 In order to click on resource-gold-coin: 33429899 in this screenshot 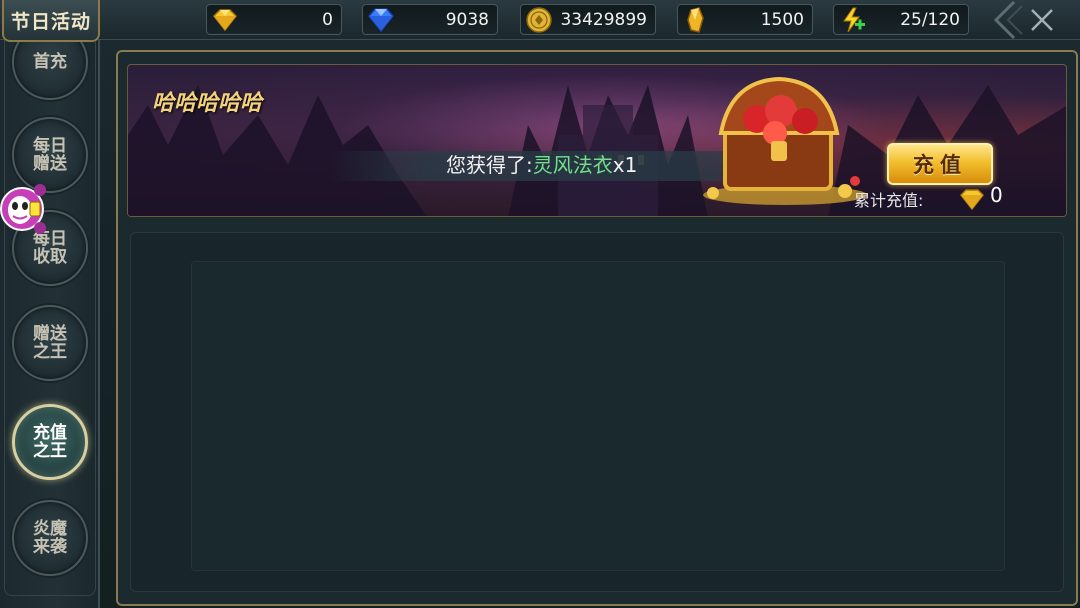, I will do `click(588, 19)`.